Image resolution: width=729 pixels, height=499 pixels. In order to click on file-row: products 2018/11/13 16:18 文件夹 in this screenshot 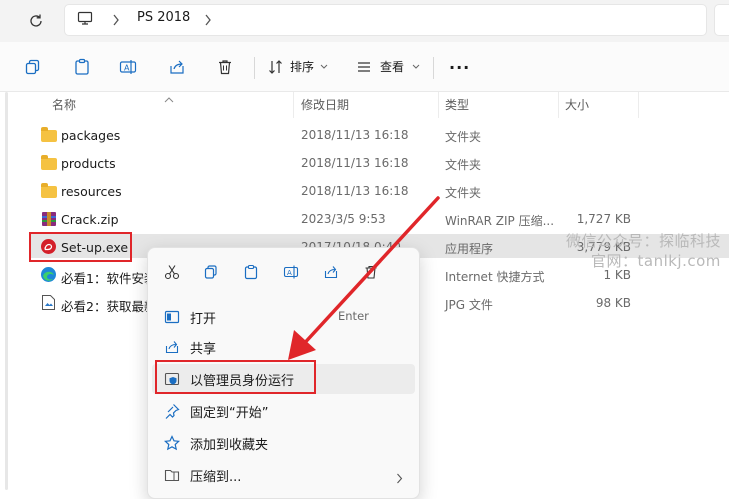, I will do `click(379, 163)`.